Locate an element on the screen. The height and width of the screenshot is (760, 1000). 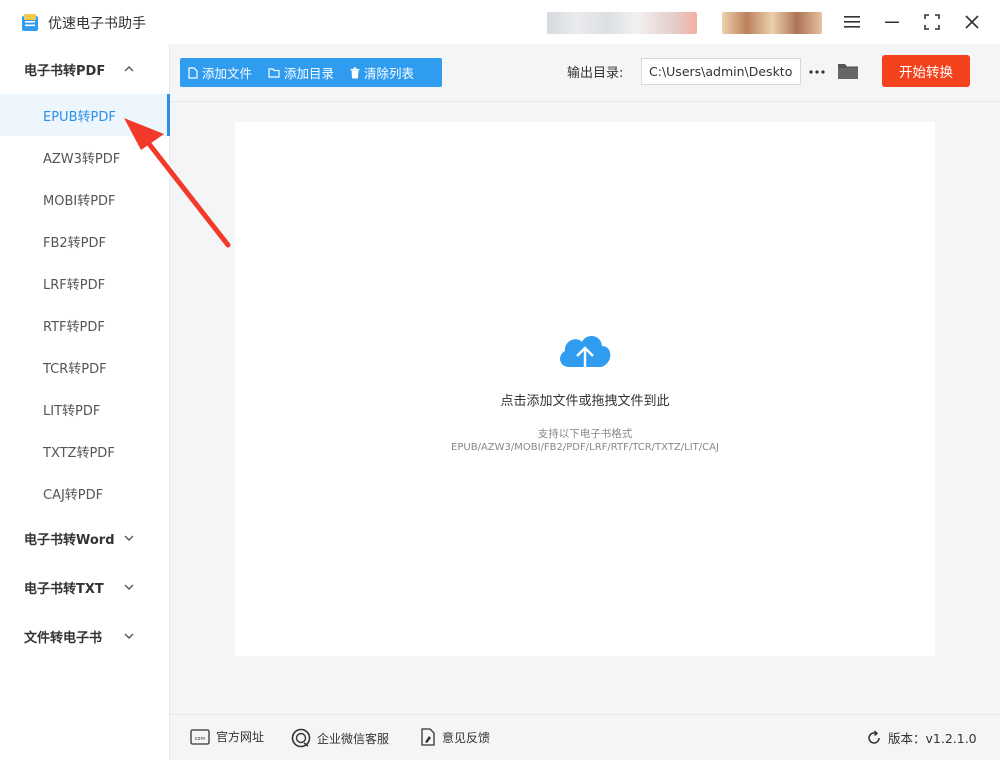
sidebar-group-ebook-to-txt: 电子书转TXT is located at coordinates (85, 587).